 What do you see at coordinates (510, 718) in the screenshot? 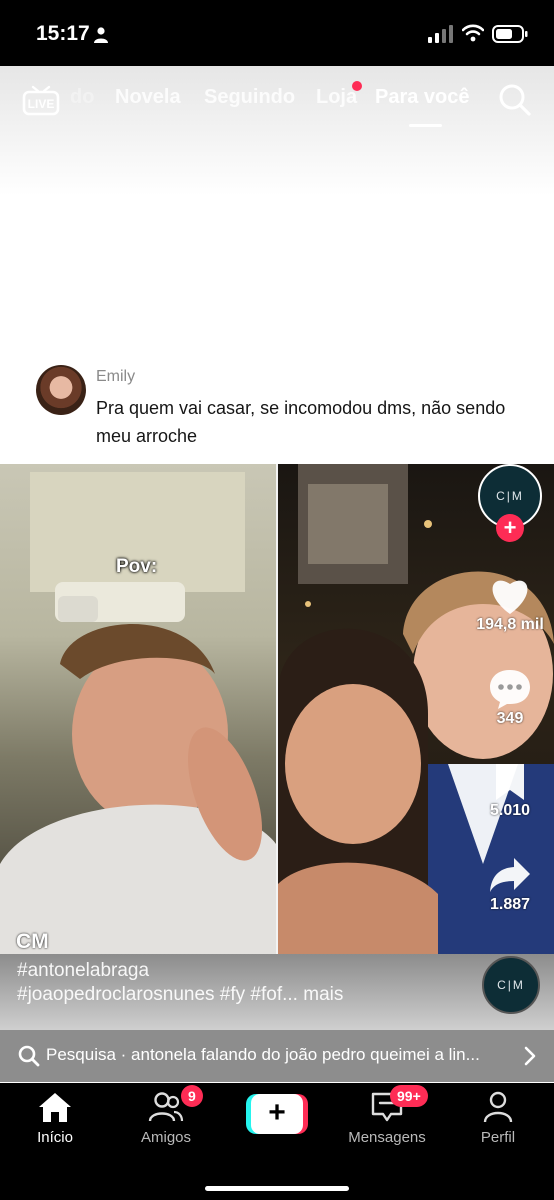
I see `comment-count: 349` at bounding box center [510, 718].